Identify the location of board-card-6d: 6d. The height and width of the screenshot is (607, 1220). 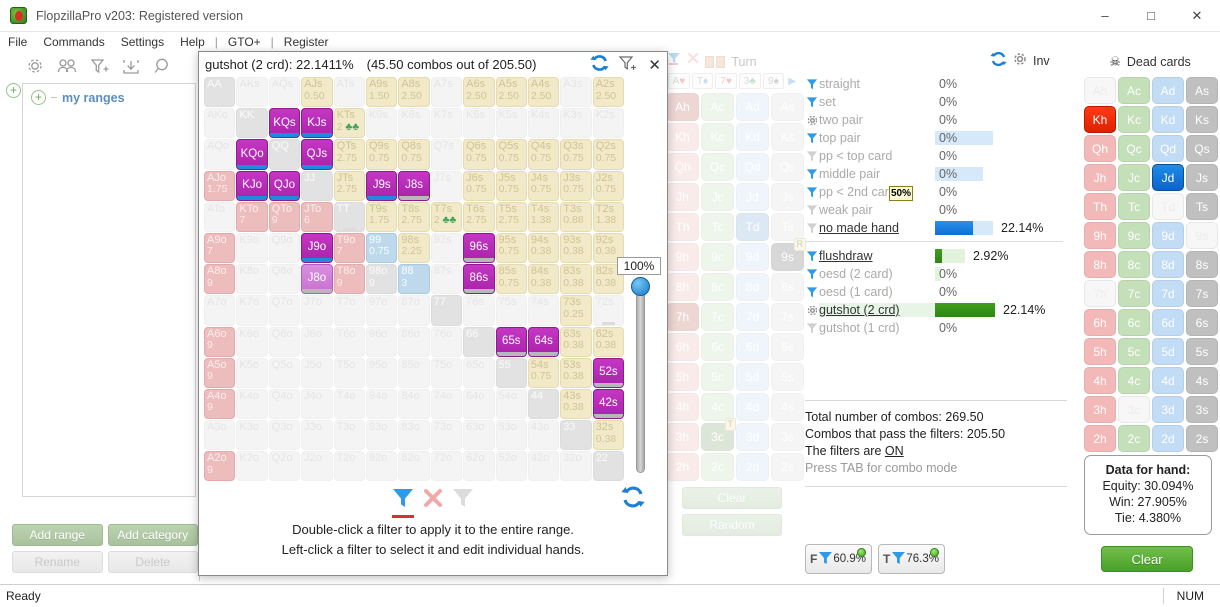
(752, 347).